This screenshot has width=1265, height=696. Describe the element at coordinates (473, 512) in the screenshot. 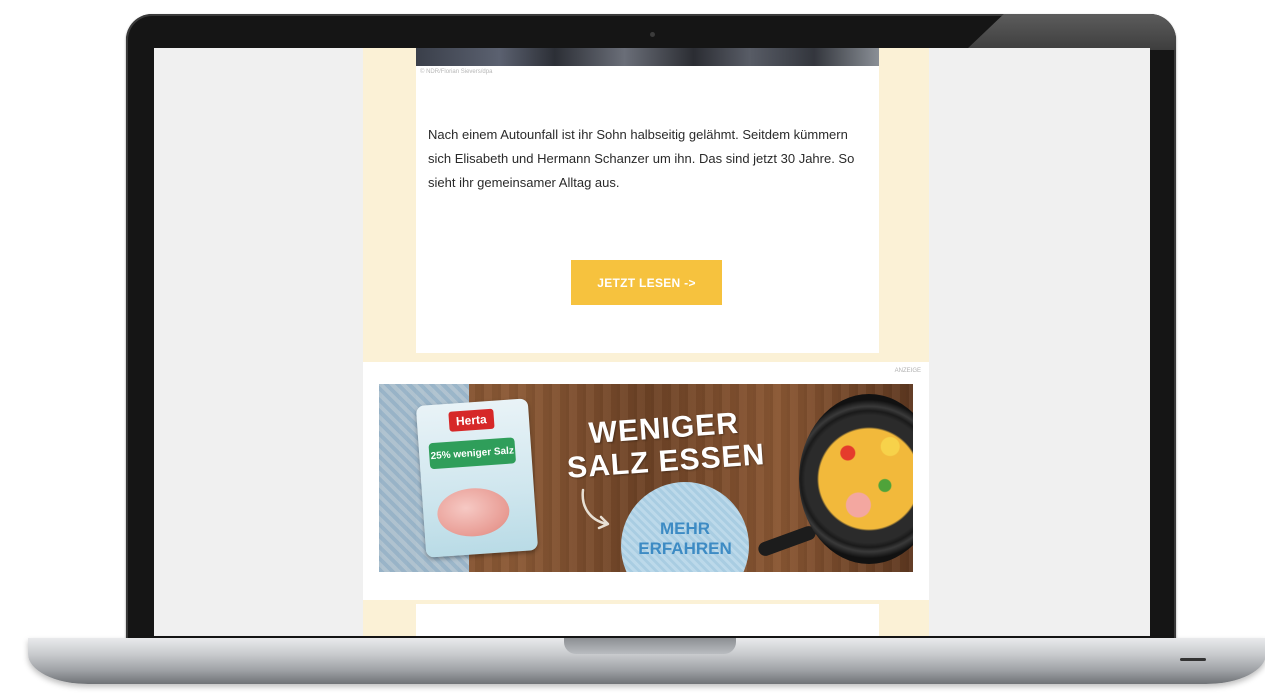

I see `ham-slices-image` at that location.